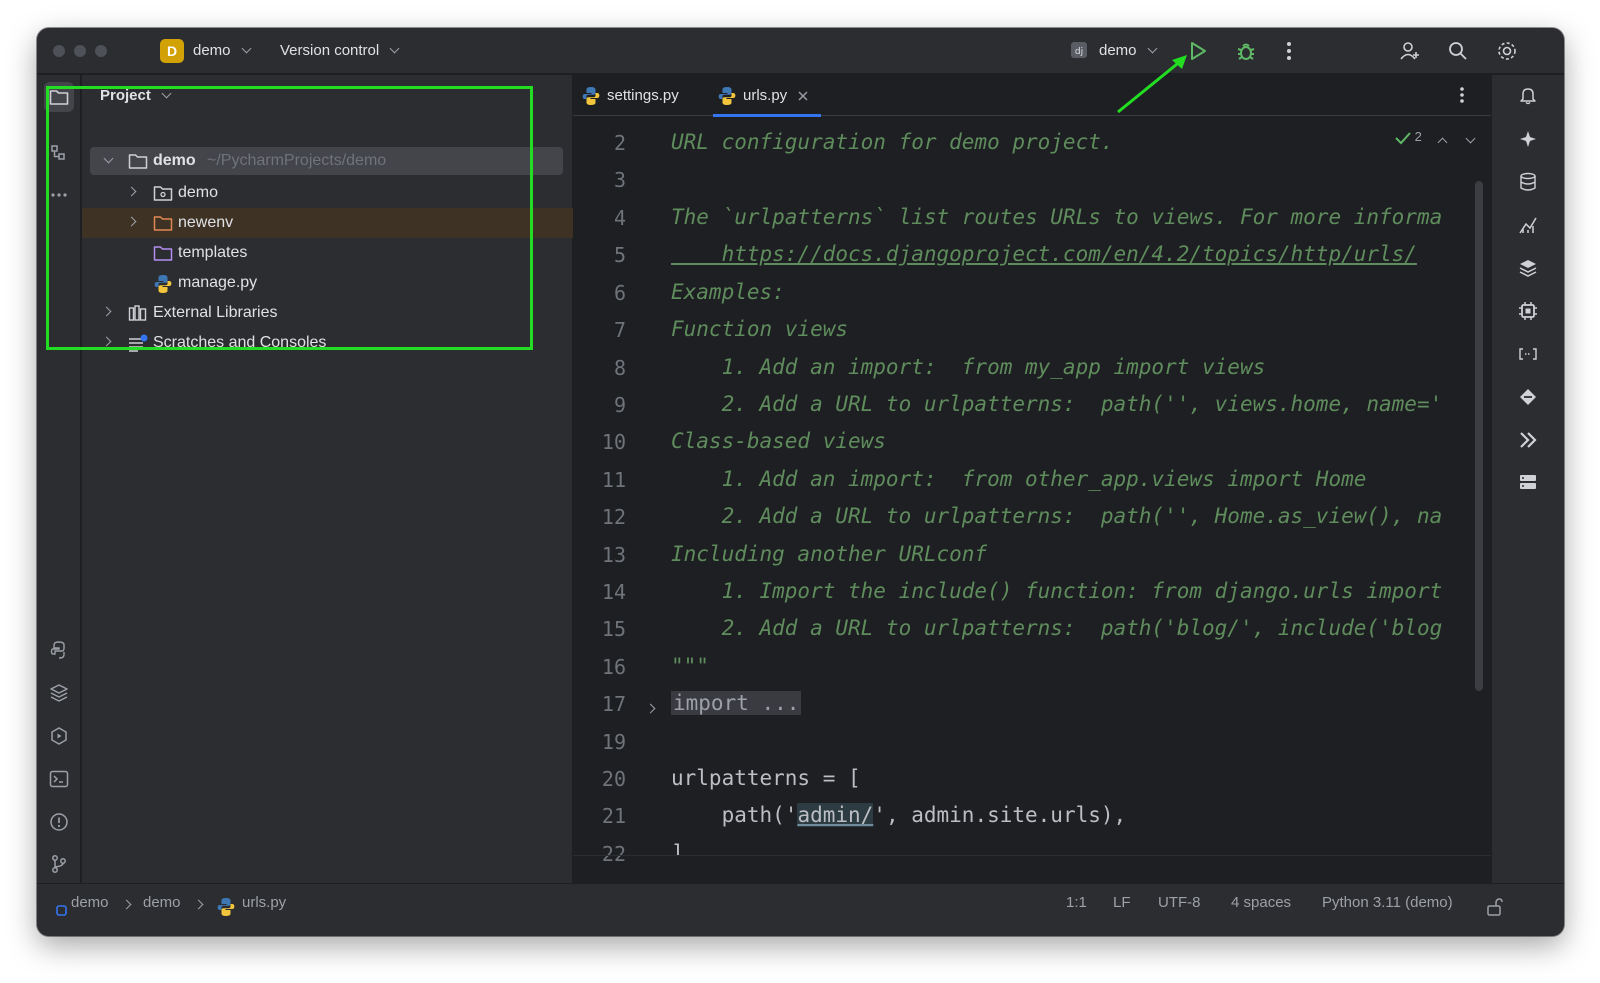 Image resolution: width=1600 pixels, height=983 pixels. What do you see at coordinates (613, 704) in the screenshot?
I see `line-number: 17` at bounding box center [613, 704].